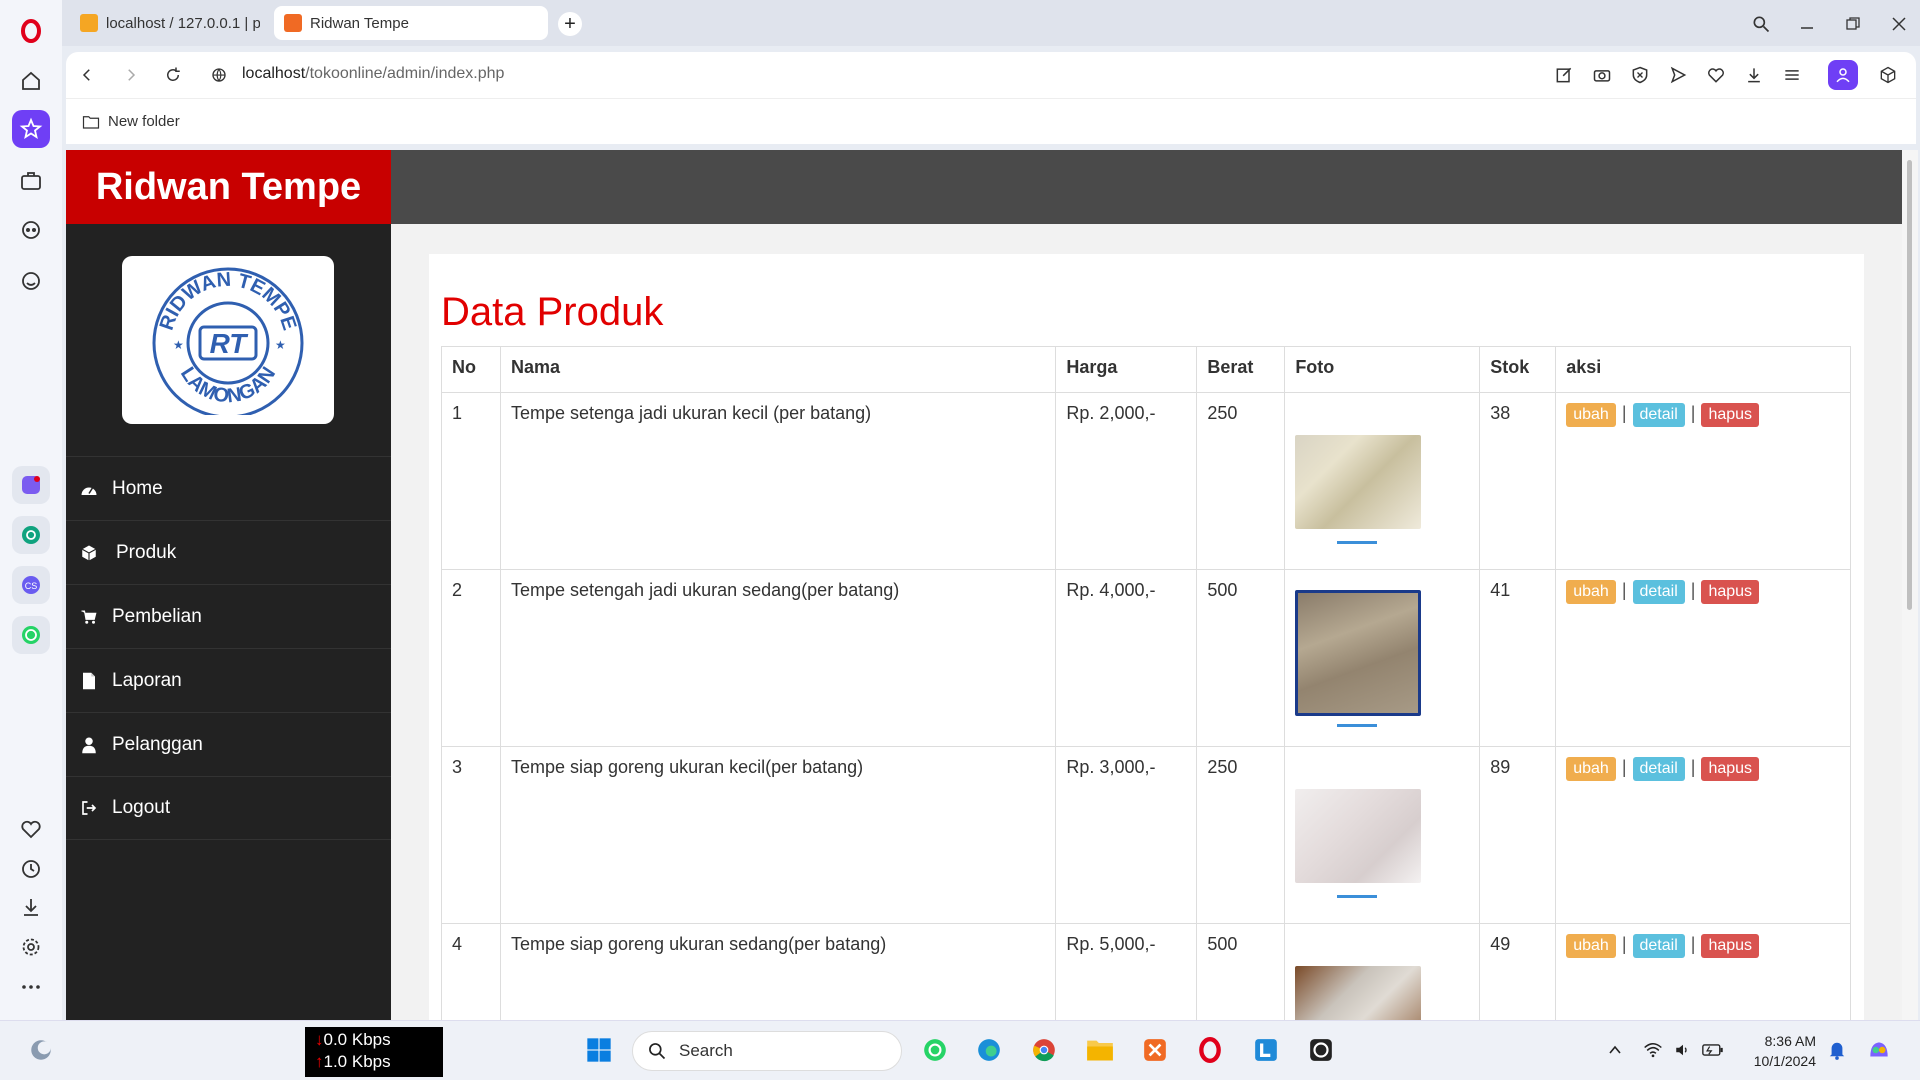 This screenshot has height=1080, width=1920. Describe the element at coordinates (228, 744) in the screenshot. I see `sidebar-item-pelanggan: Pelanggan` at that location.